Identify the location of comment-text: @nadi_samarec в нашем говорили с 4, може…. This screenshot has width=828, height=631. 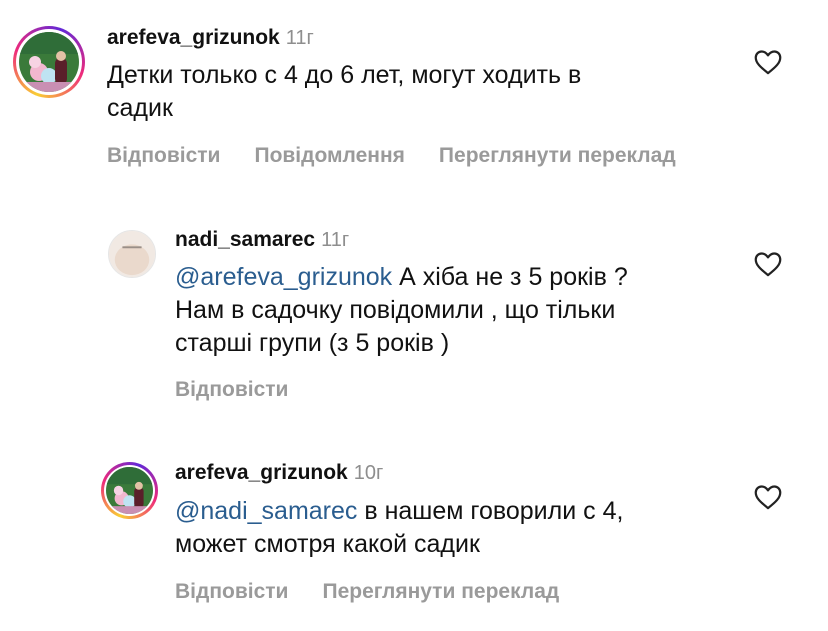
(399, 527).